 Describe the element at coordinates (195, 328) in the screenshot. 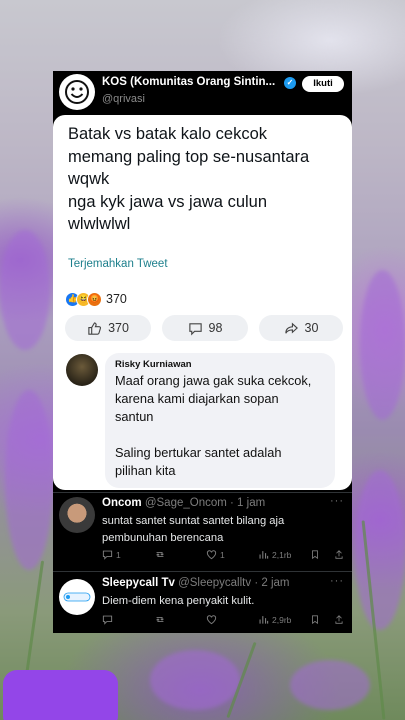

I see `comment-icon` at that location.